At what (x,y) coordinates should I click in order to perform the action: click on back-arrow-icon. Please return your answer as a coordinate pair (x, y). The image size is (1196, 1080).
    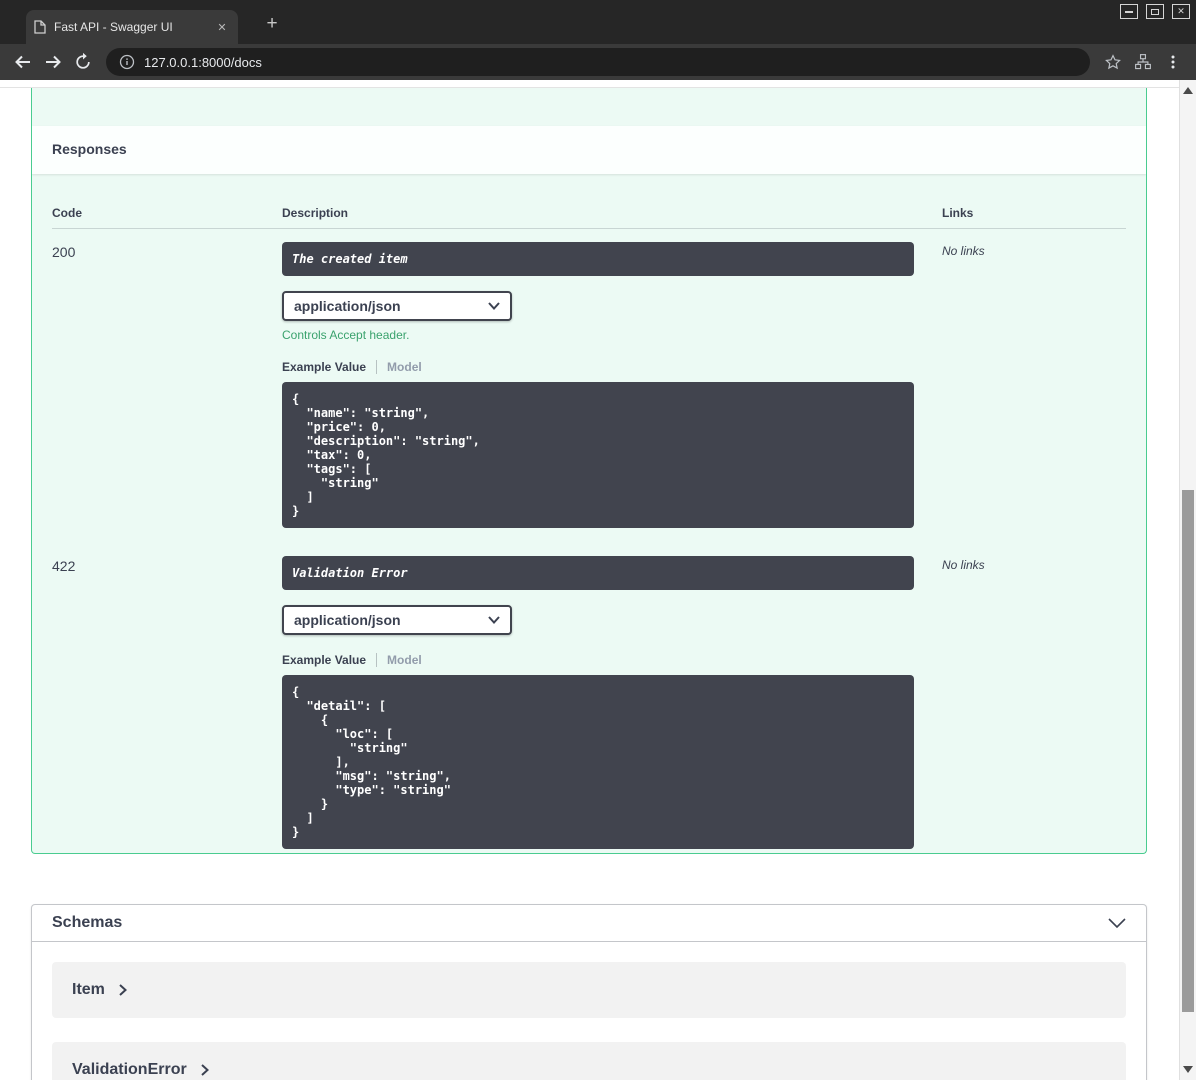
    Looking at the image, I should click on (22, 62).